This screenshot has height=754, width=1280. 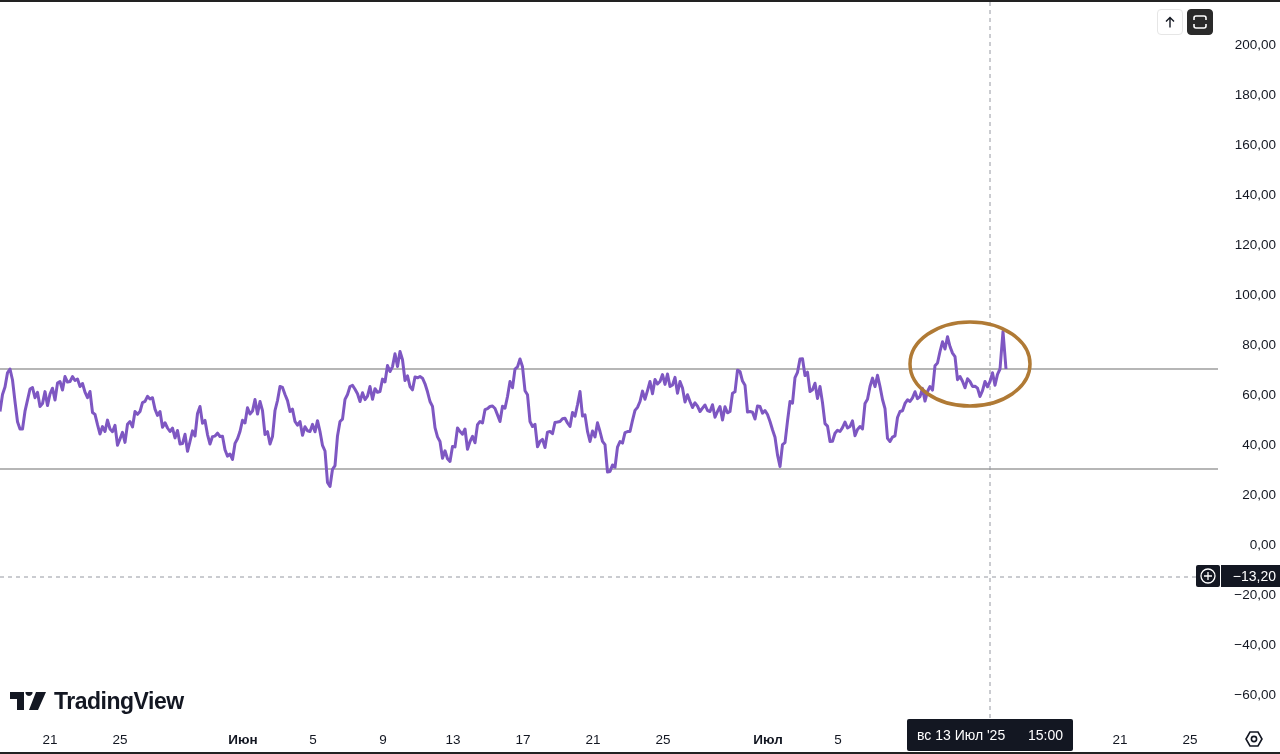 I want to click on axis-label: 9, so click(x=383, y=739).